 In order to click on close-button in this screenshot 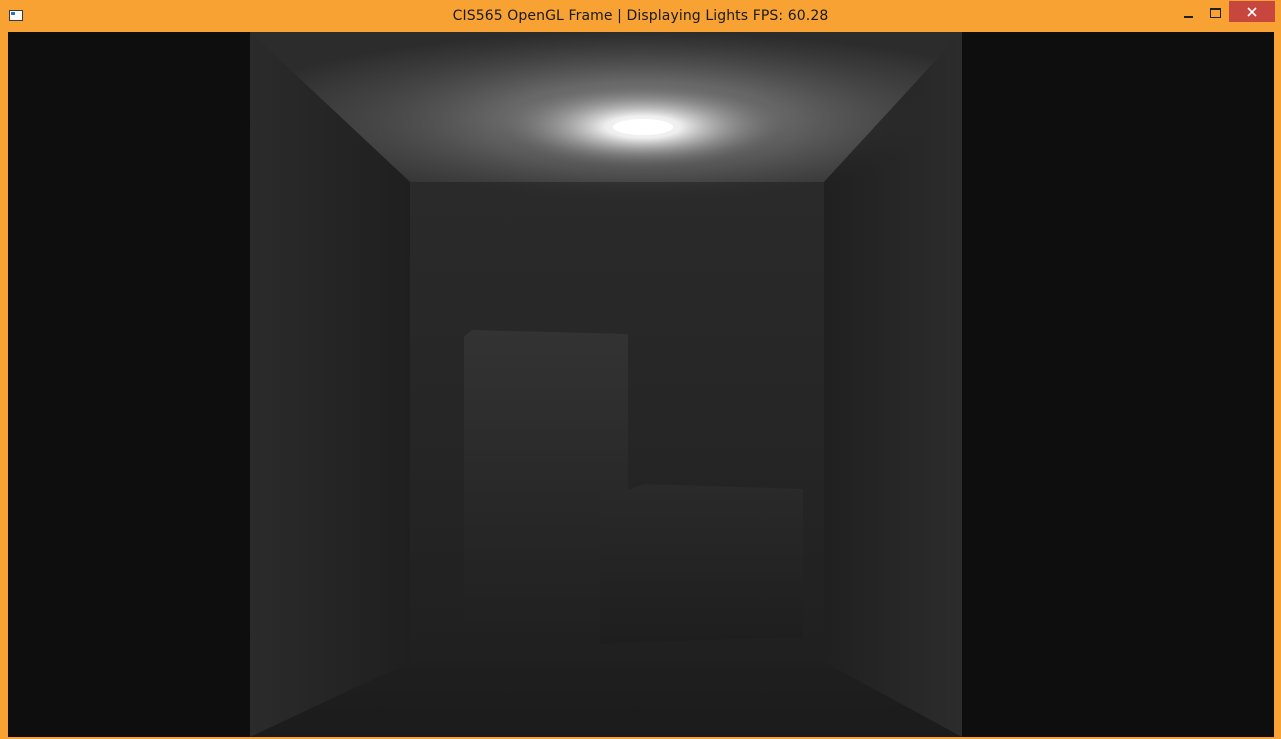, I will do `click(1252, 11)`.